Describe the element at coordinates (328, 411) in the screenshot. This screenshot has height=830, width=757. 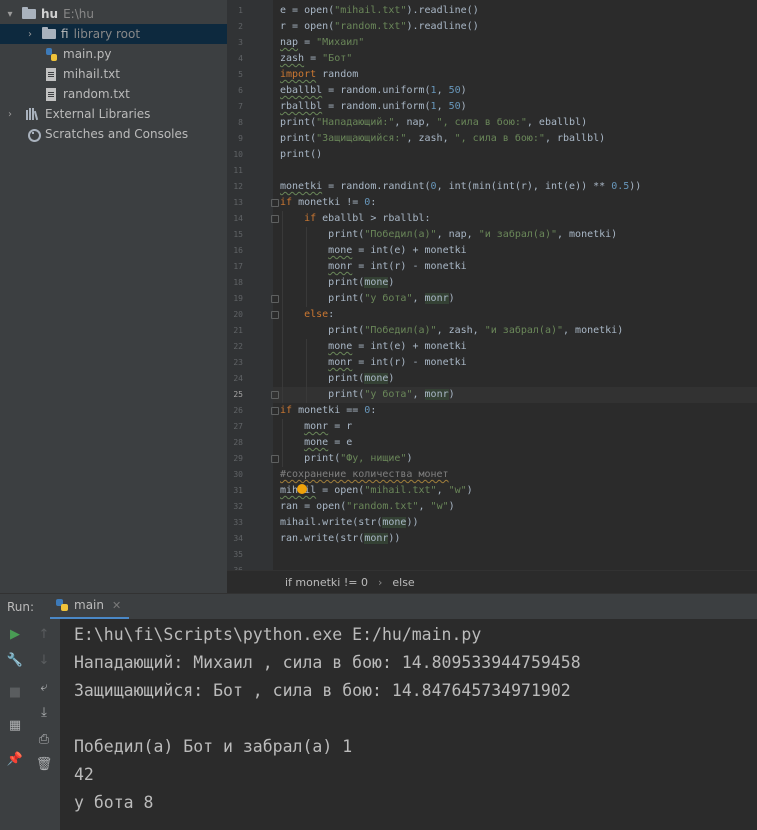
I see `code-line: if monetki == 0:` at that location.